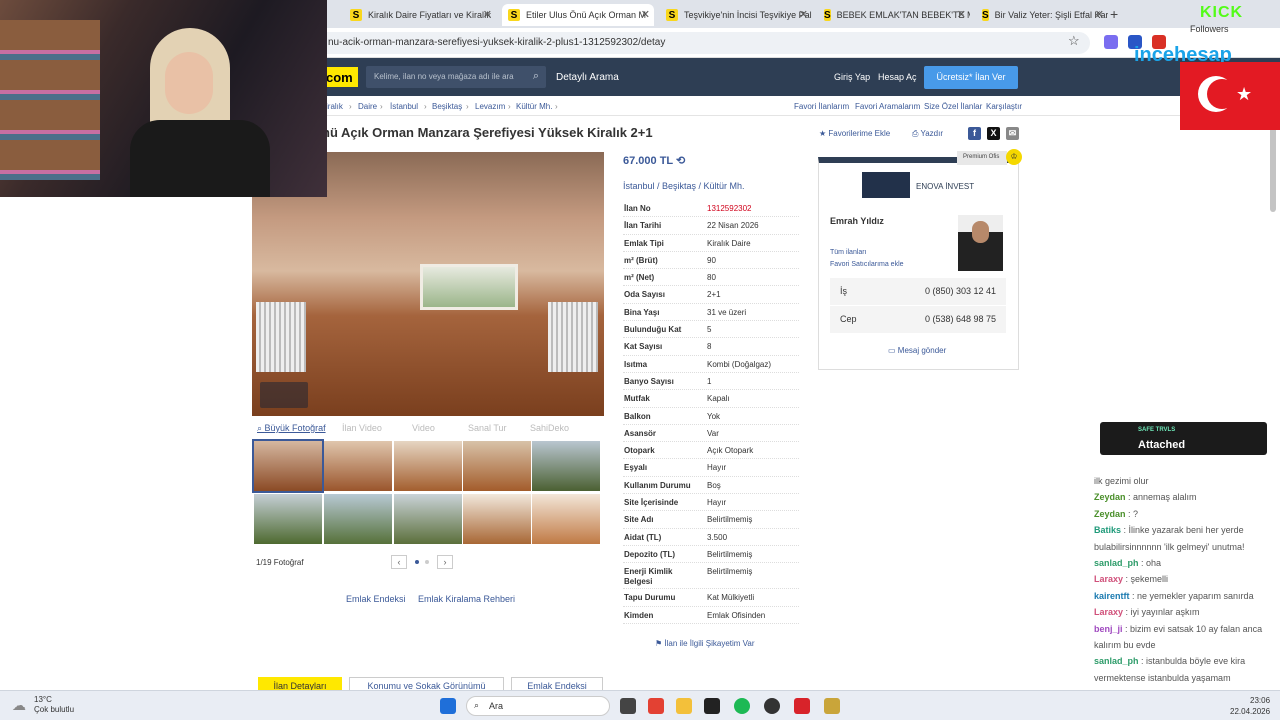 This screenshot has width=1280, height=720. I want to click on site-search-input: Kelime, ilan no veya mağaza adı ile ara ⌕, so click(456, 77).